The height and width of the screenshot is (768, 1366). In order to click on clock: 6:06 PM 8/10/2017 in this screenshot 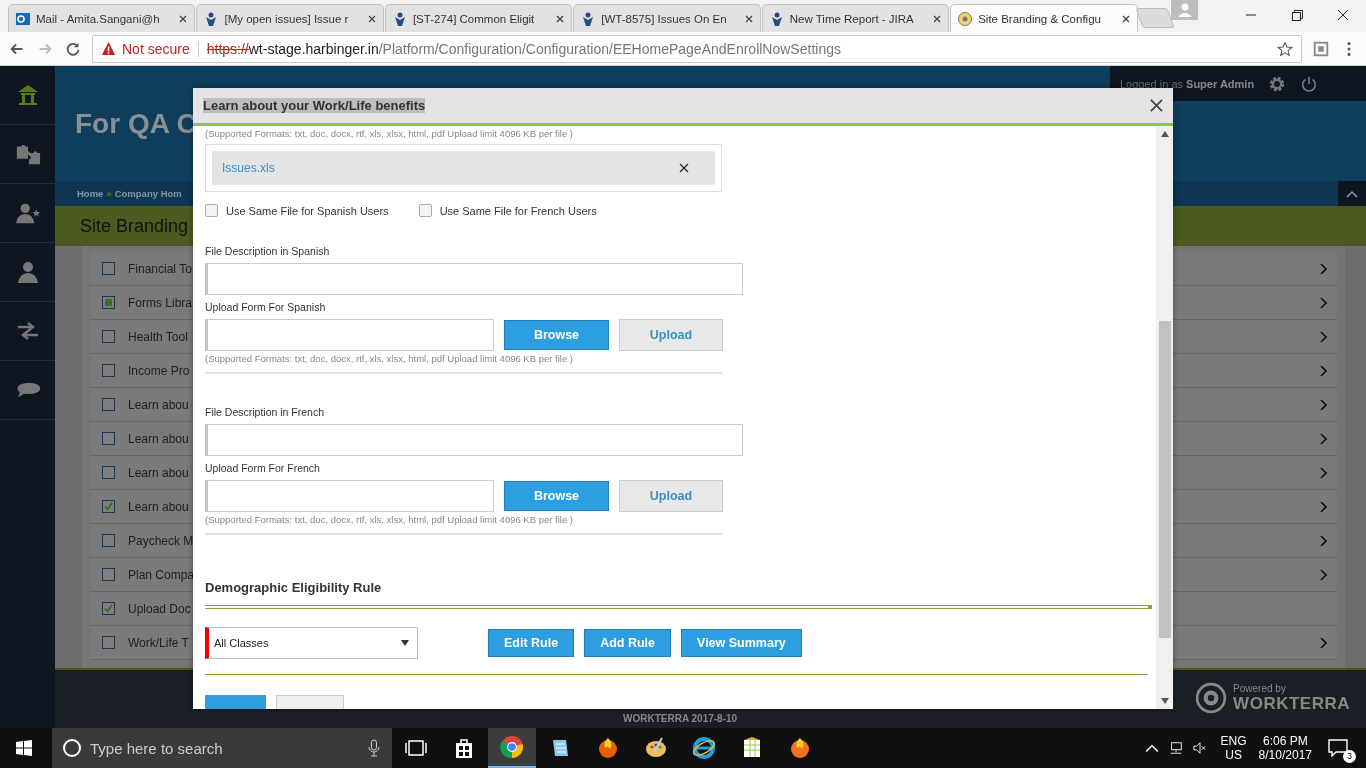, I will do `click(1285, 748)`.